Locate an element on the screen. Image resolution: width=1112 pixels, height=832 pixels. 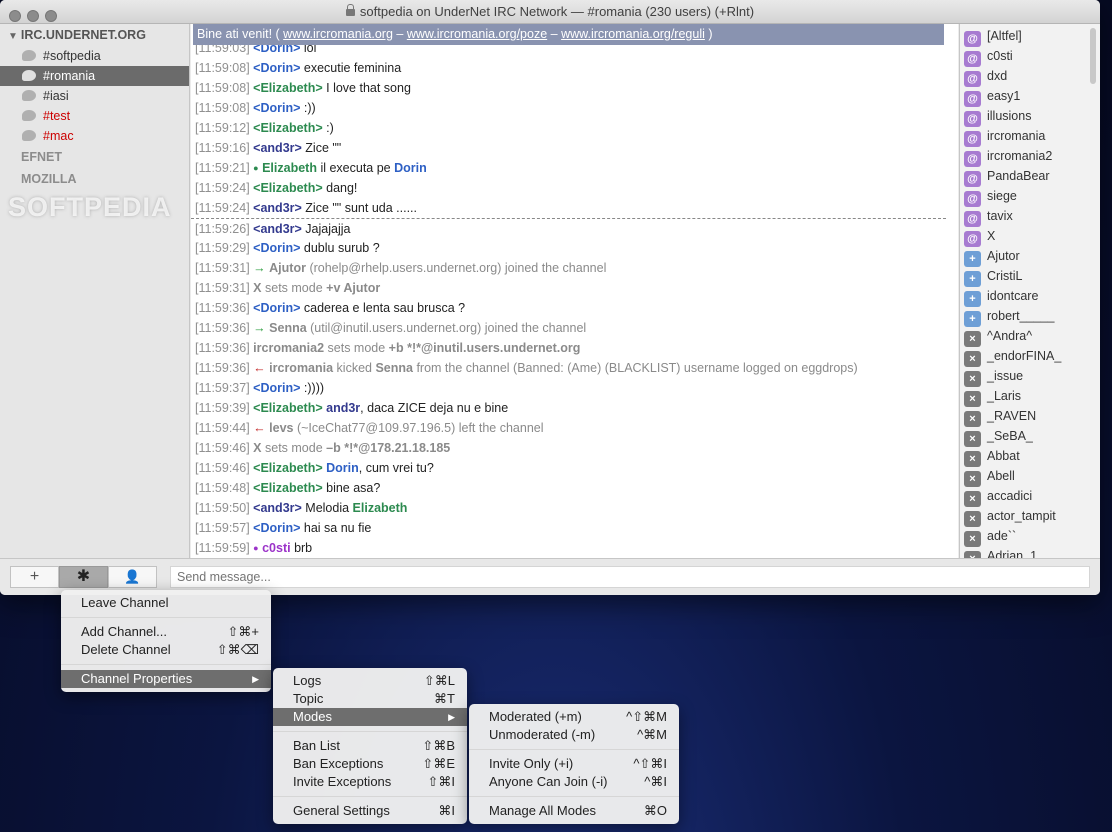
user-item: @ ircromania is located at coordinates (1030, 136).